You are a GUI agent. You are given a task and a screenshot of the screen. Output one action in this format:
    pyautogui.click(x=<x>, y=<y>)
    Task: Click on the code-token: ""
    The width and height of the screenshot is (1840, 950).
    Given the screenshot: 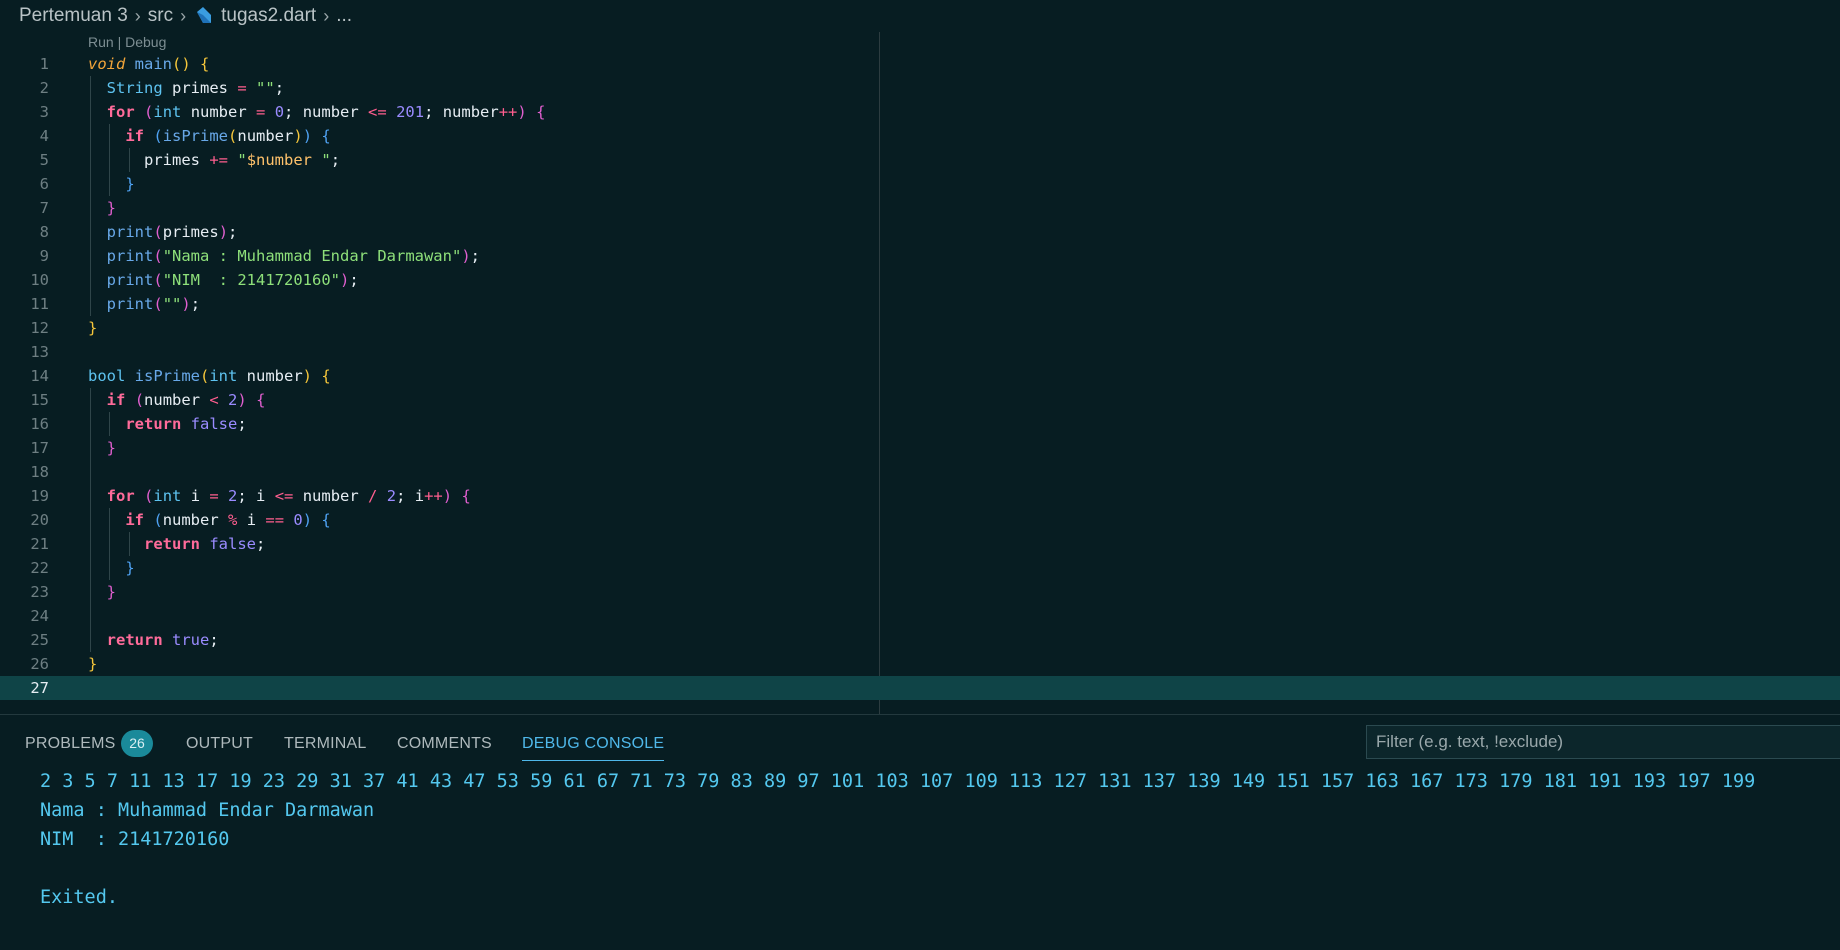 What is the action you would take?
    pyautogui.click(x=172, y=304)
    